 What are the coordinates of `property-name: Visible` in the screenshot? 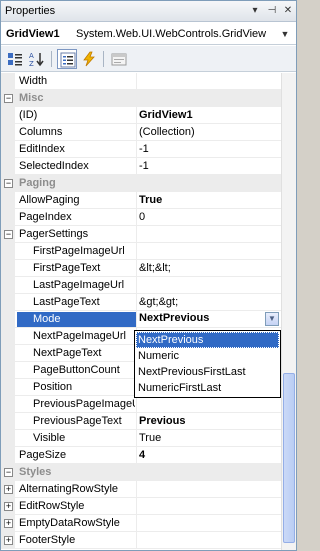 It's located at (84, 438).